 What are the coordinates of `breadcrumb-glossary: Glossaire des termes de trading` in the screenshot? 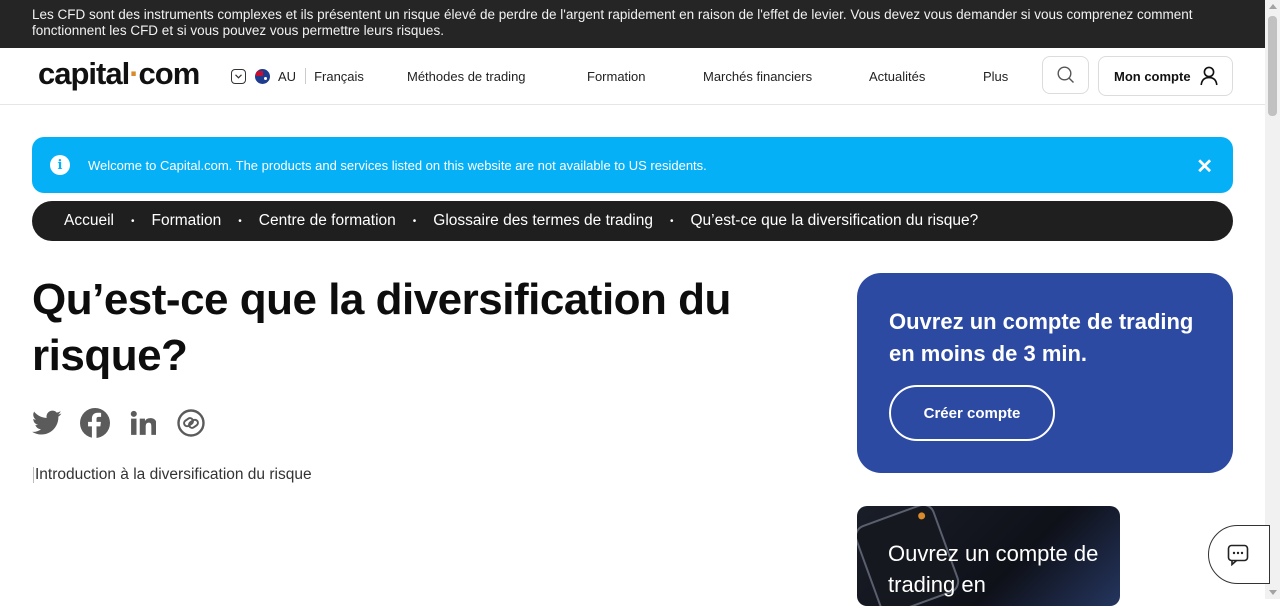 It's located at (543, 221).